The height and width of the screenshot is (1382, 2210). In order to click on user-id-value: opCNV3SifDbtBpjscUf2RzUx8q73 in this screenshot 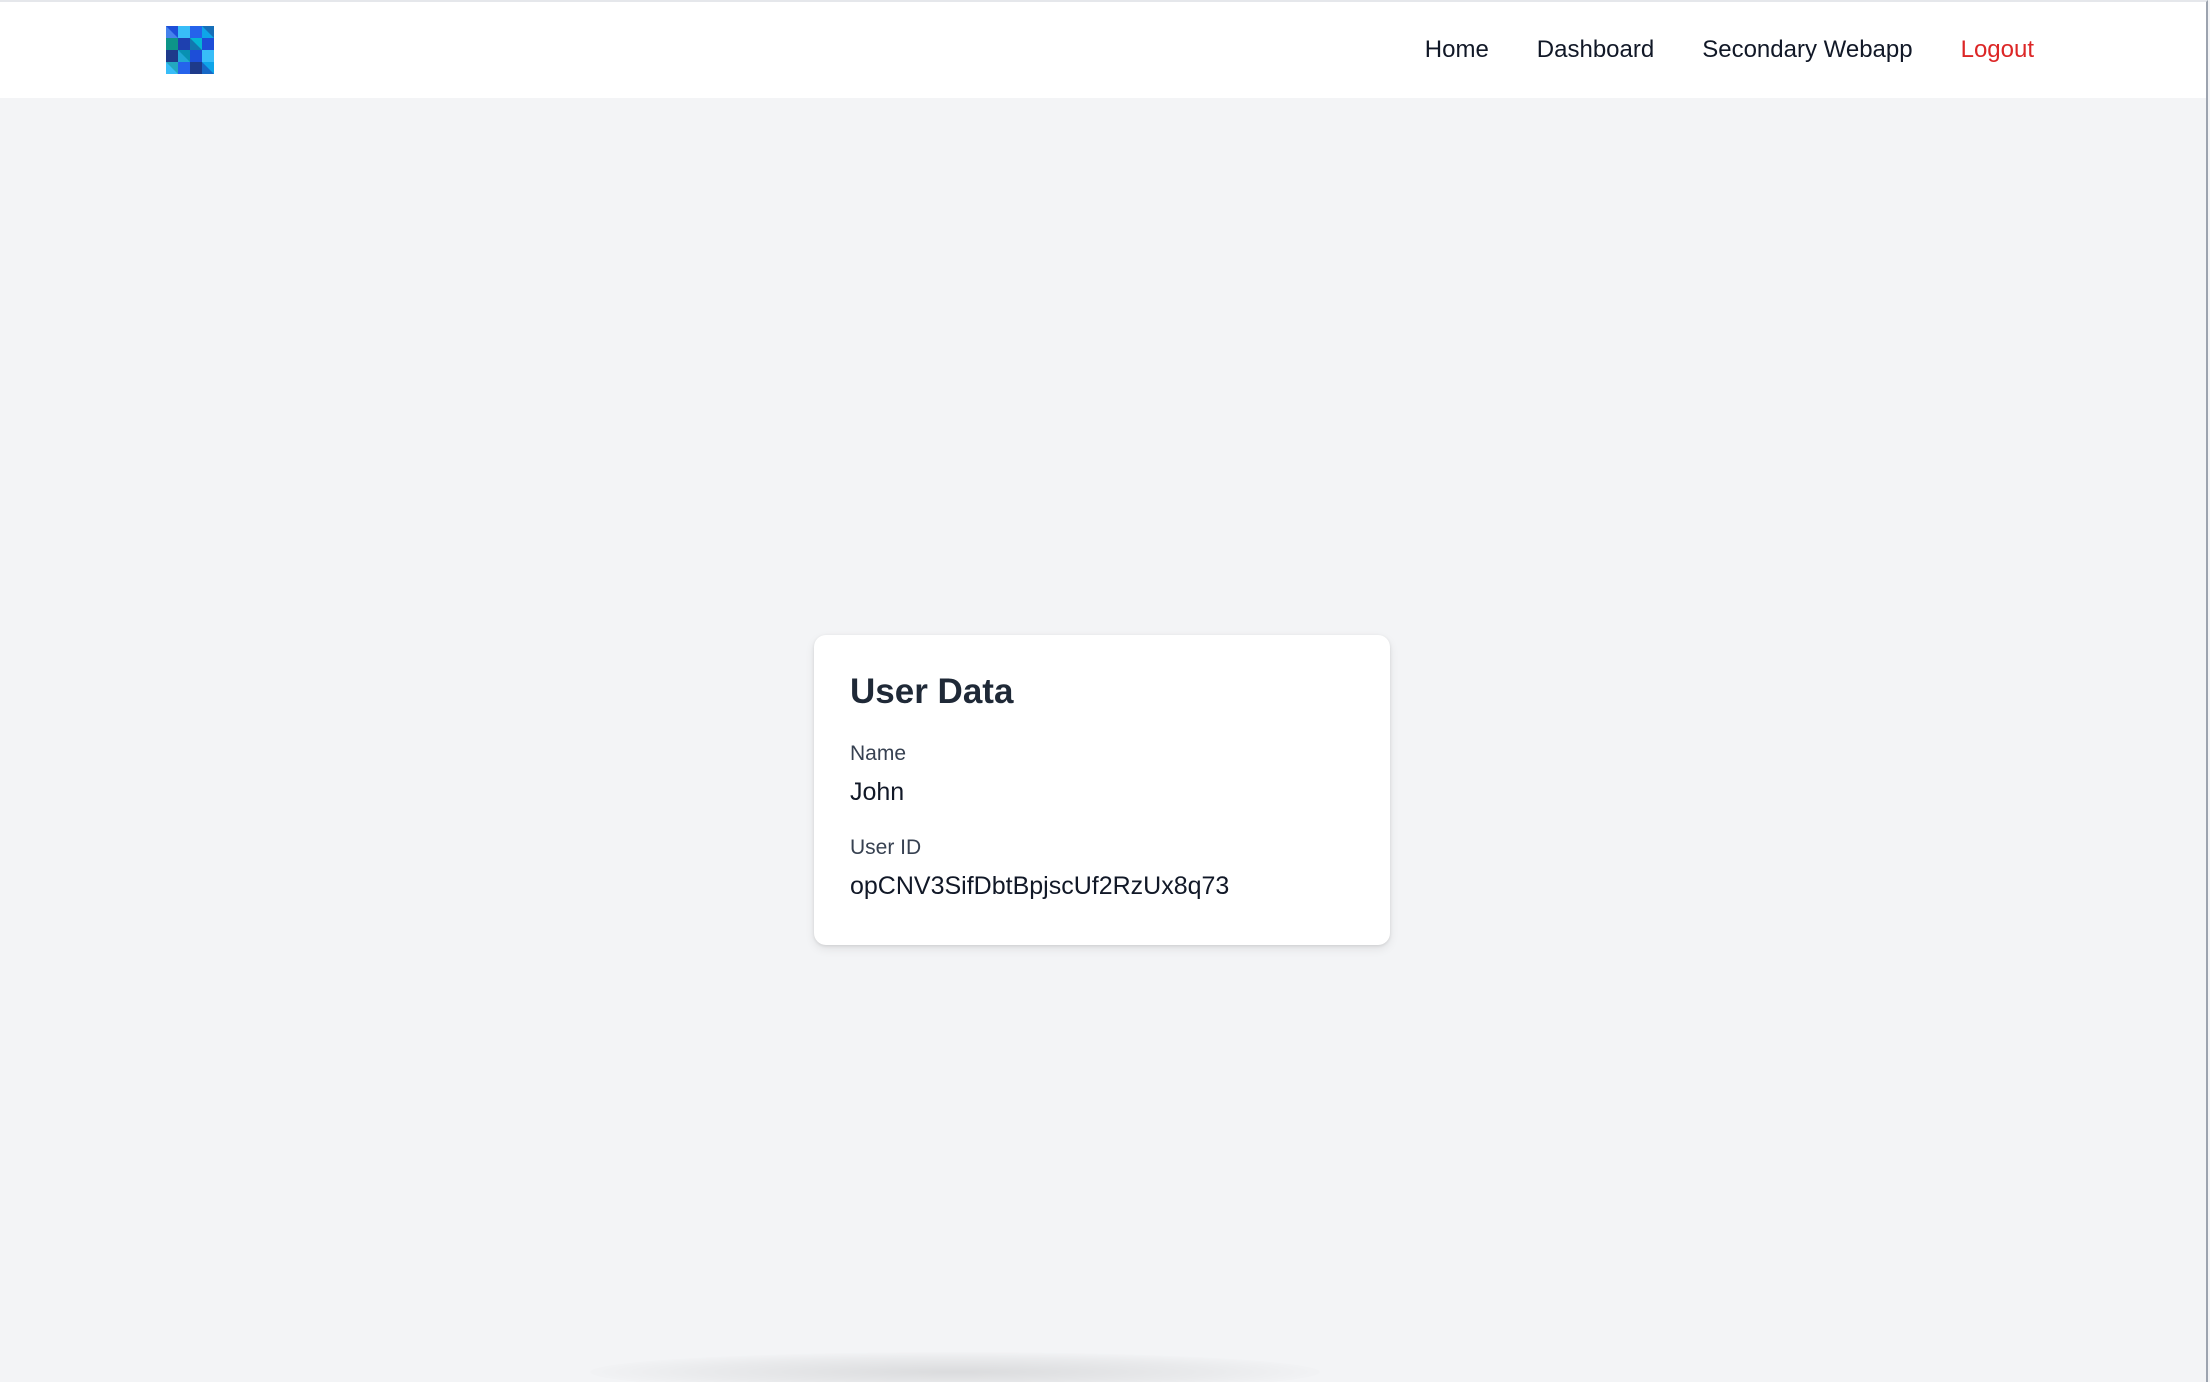, I will do `click(1040, 886)`.